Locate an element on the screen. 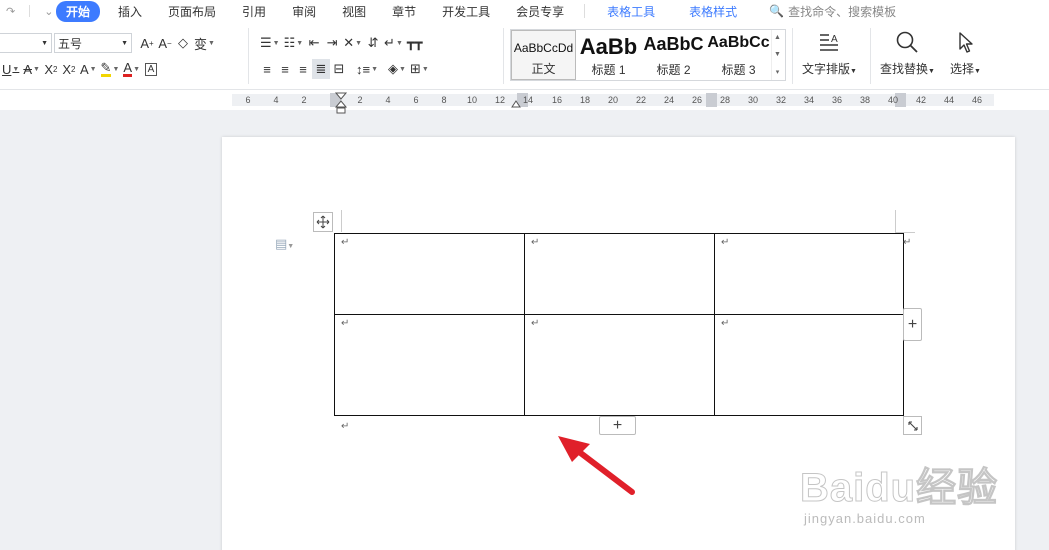 The image size is (1049, 550). phonetic-guide-icon: 变 ▼ is located at coordinates (204, 43).